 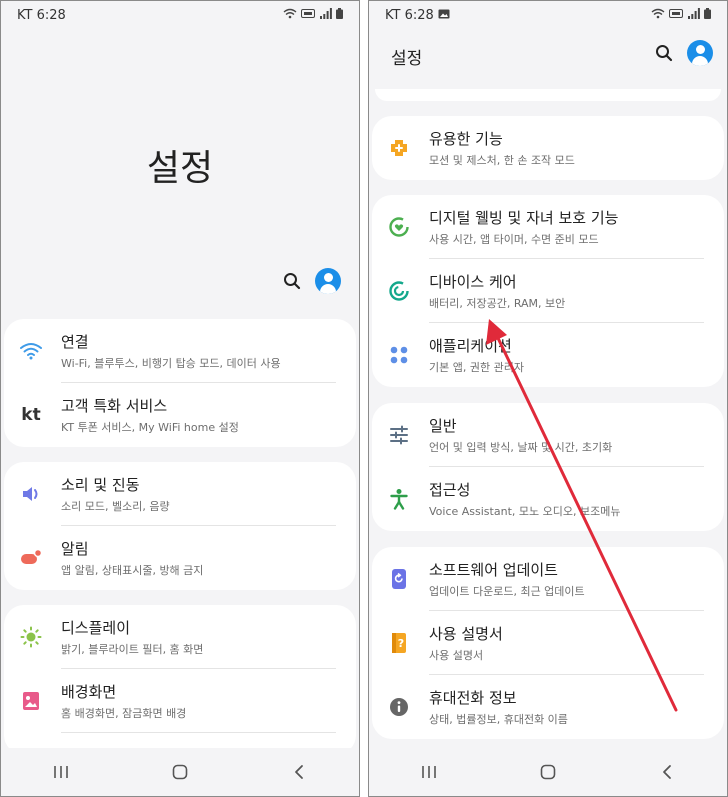 What do you see at coordinates (399, 291) in the screenshot?
I see `device-care-icon` at bounding box center [399, 291].